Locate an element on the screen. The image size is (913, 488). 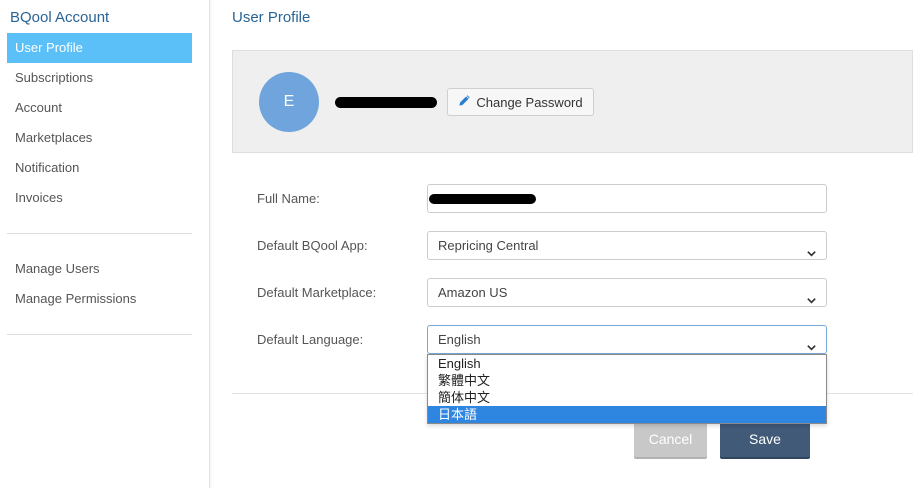
default-app-value: Repricing Central is located at coordinates (488, 245).